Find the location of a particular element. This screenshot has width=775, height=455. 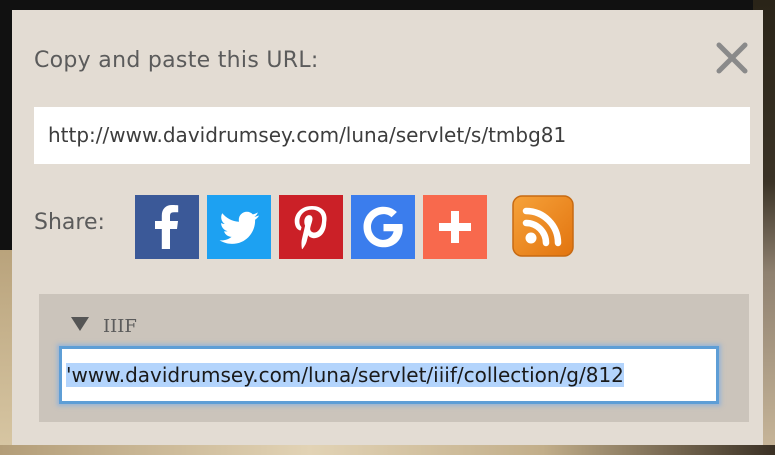

twitter-share-button is located at coordinates (239, 227).